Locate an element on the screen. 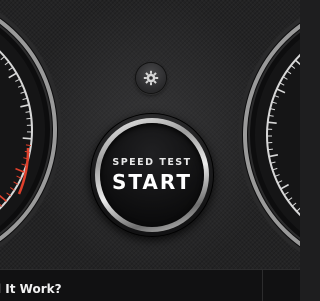  start-speed-test-button: SPEED TEST START is located at coordinates (152, 175).